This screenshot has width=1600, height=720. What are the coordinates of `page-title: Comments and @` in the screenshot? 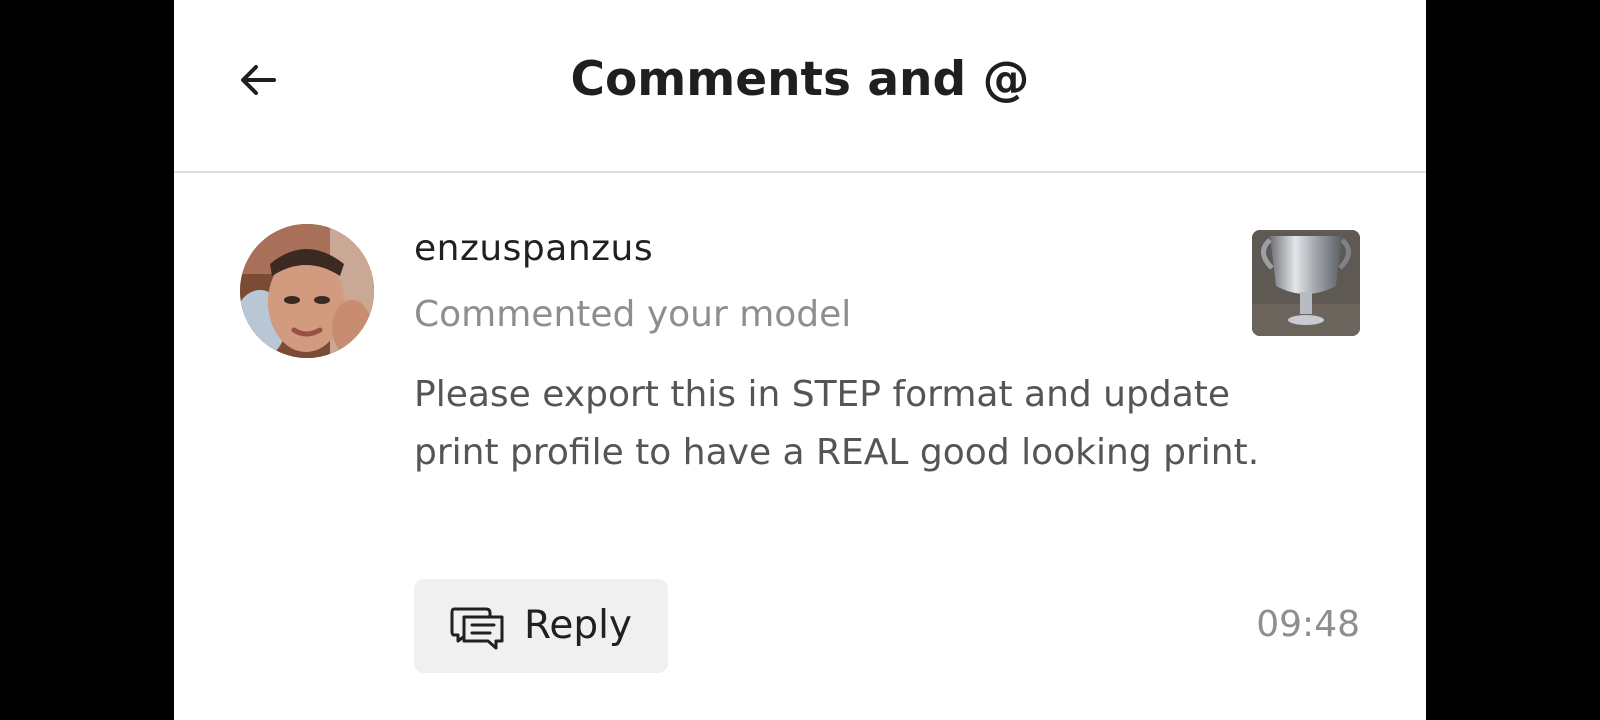 It's located at (800, 79).